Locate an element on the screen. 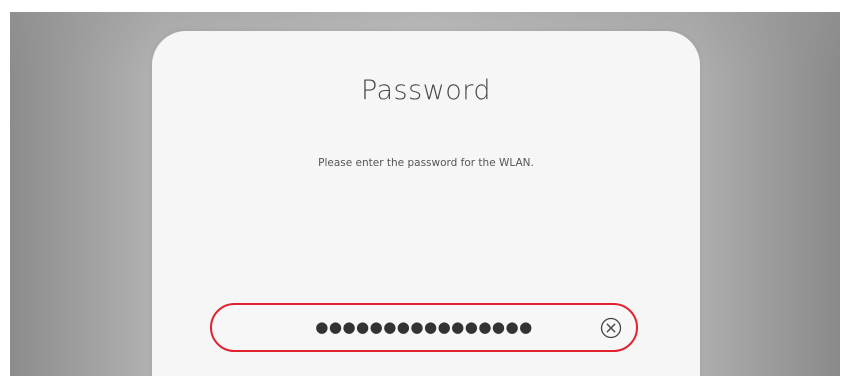  dialog-message: Please enter the password for the WLAN. is located at coordinates (426, 163).